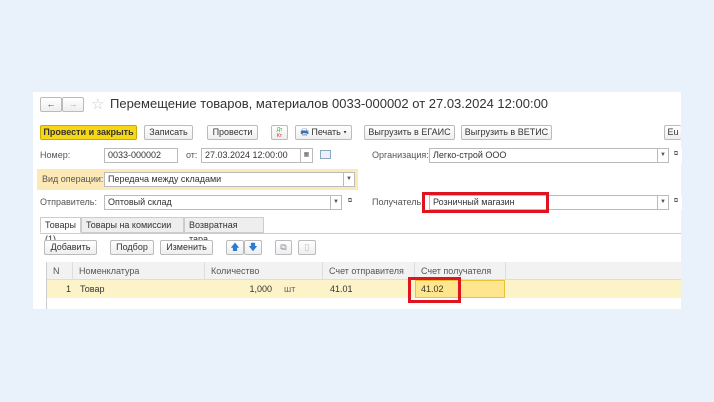 This screenshot has height=402, width=714. Describe the element at coordinates (672, 132) in the screenshot. I see `more-button: Eu` at that location.